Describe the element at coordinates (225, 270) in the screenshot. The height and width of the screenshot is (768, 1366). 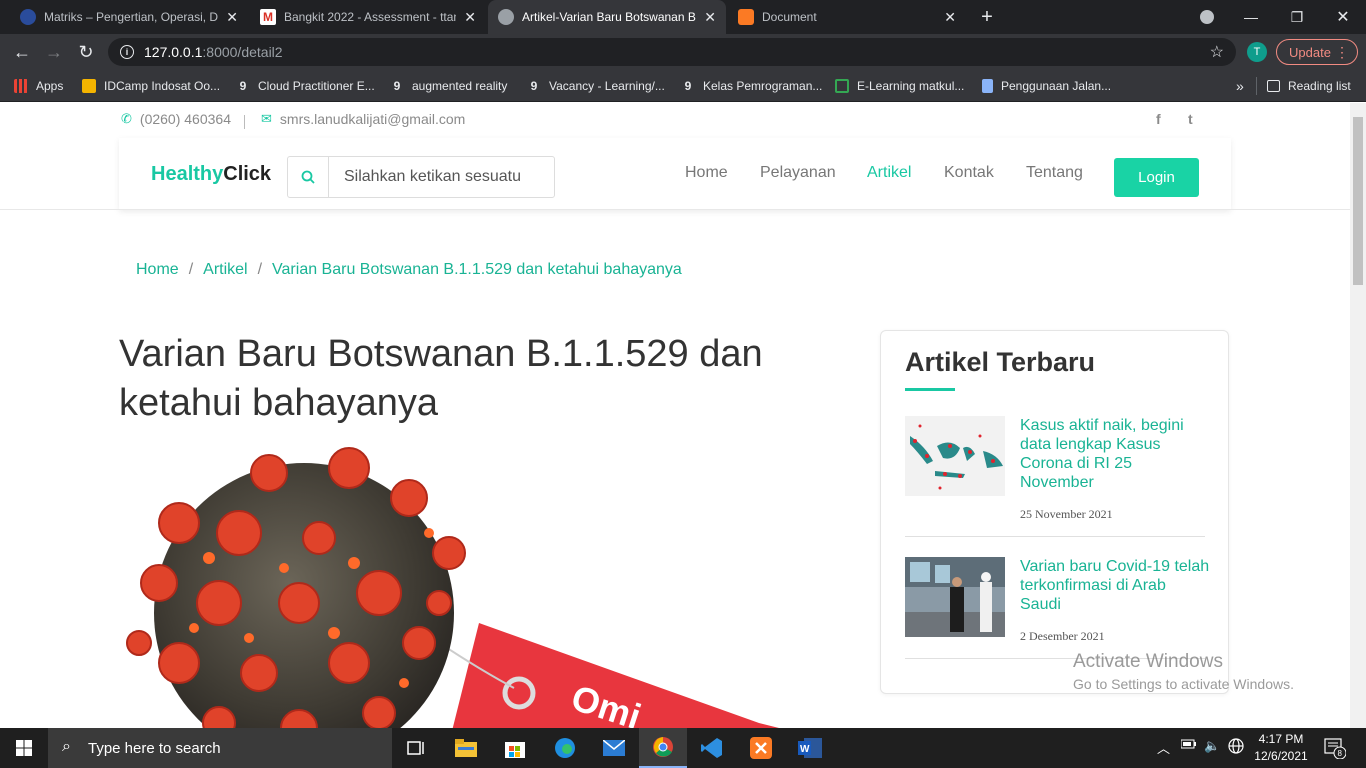
I see `breadcrumb-artikel: Artikel` at that location.